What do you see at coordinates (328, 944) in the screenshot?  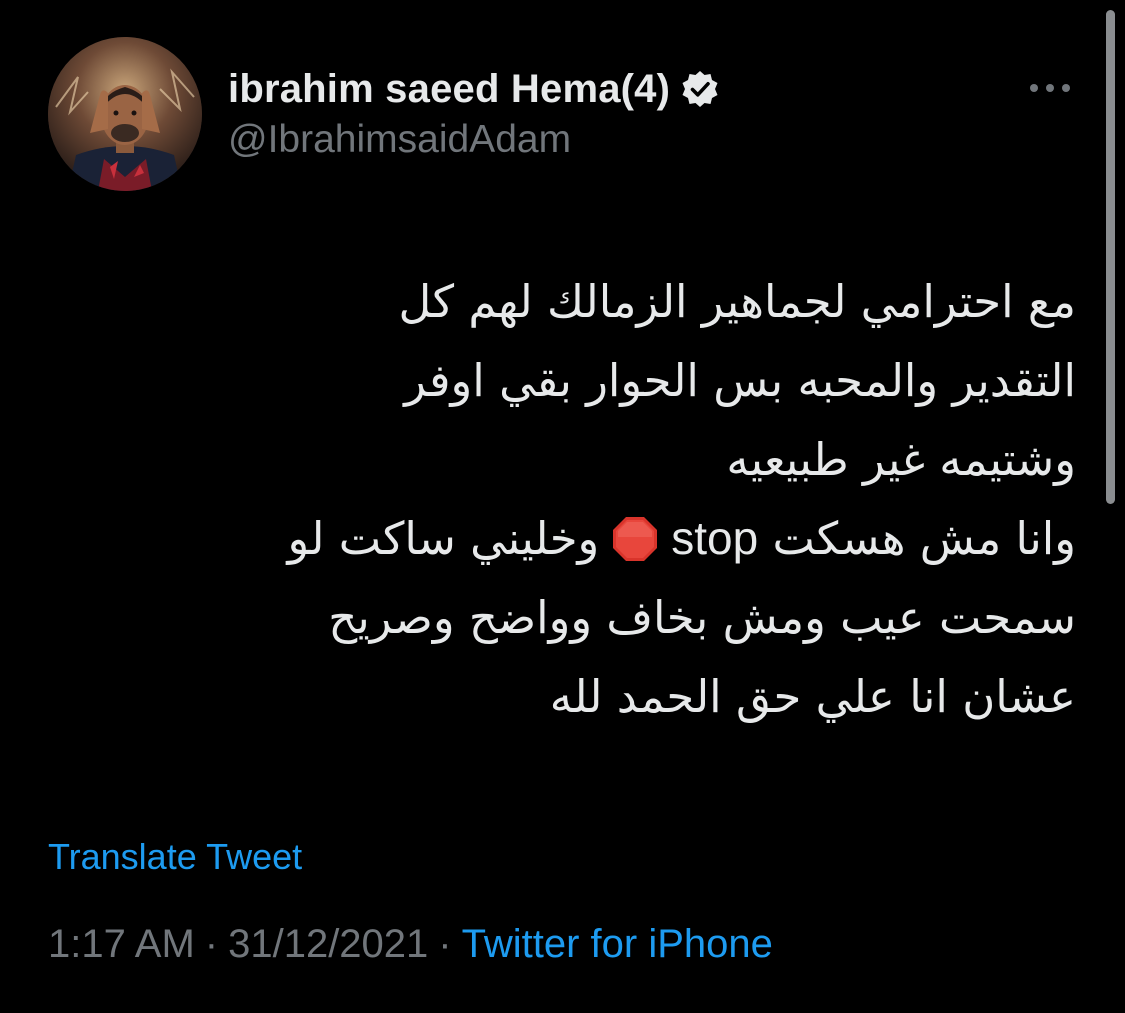 I see `tweet-date: 31/12/2021` at bounding box center [328, 944].